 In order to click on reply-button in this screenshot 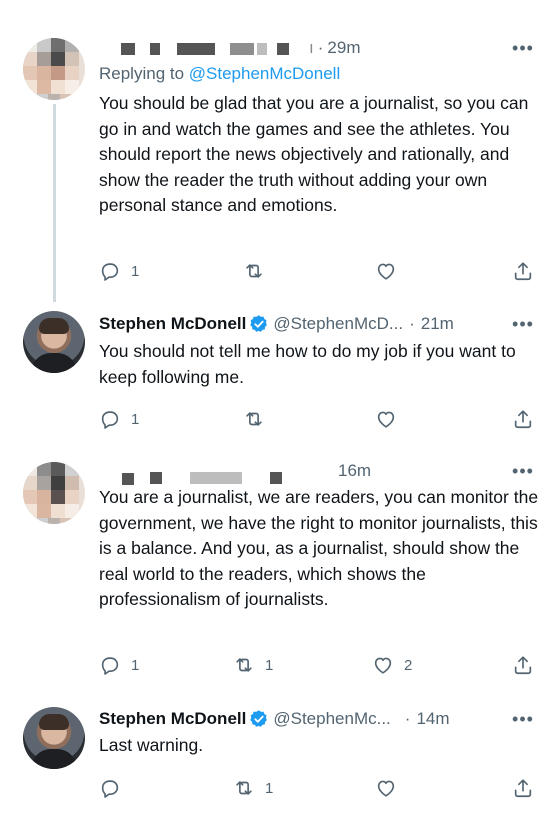, I will do `click(110, 788)`.